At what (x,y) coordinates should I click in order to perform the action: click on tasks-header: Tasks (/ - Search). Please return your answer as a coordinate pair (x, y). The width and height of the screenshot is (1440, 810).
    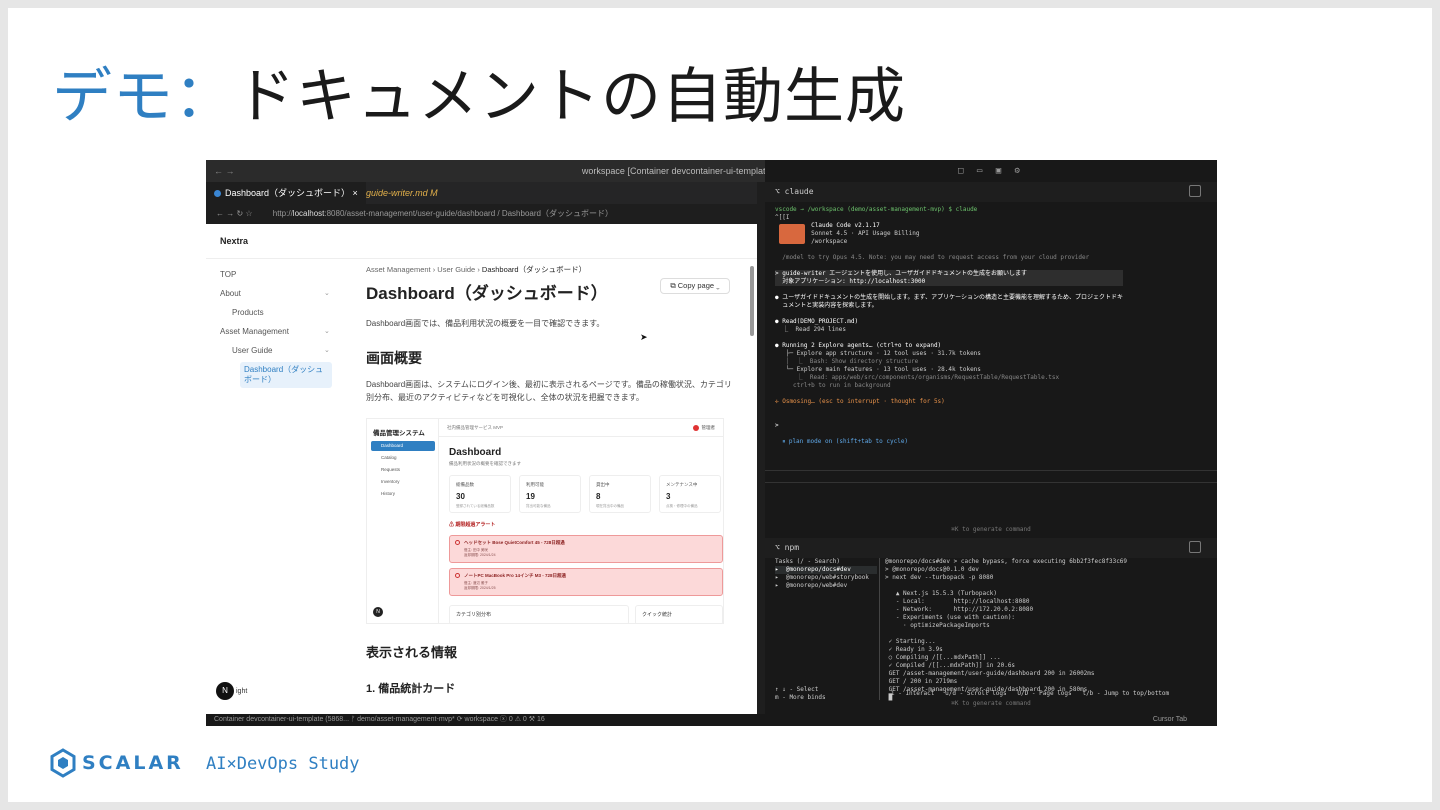
    Looking at the image, I should click on (808, 561).